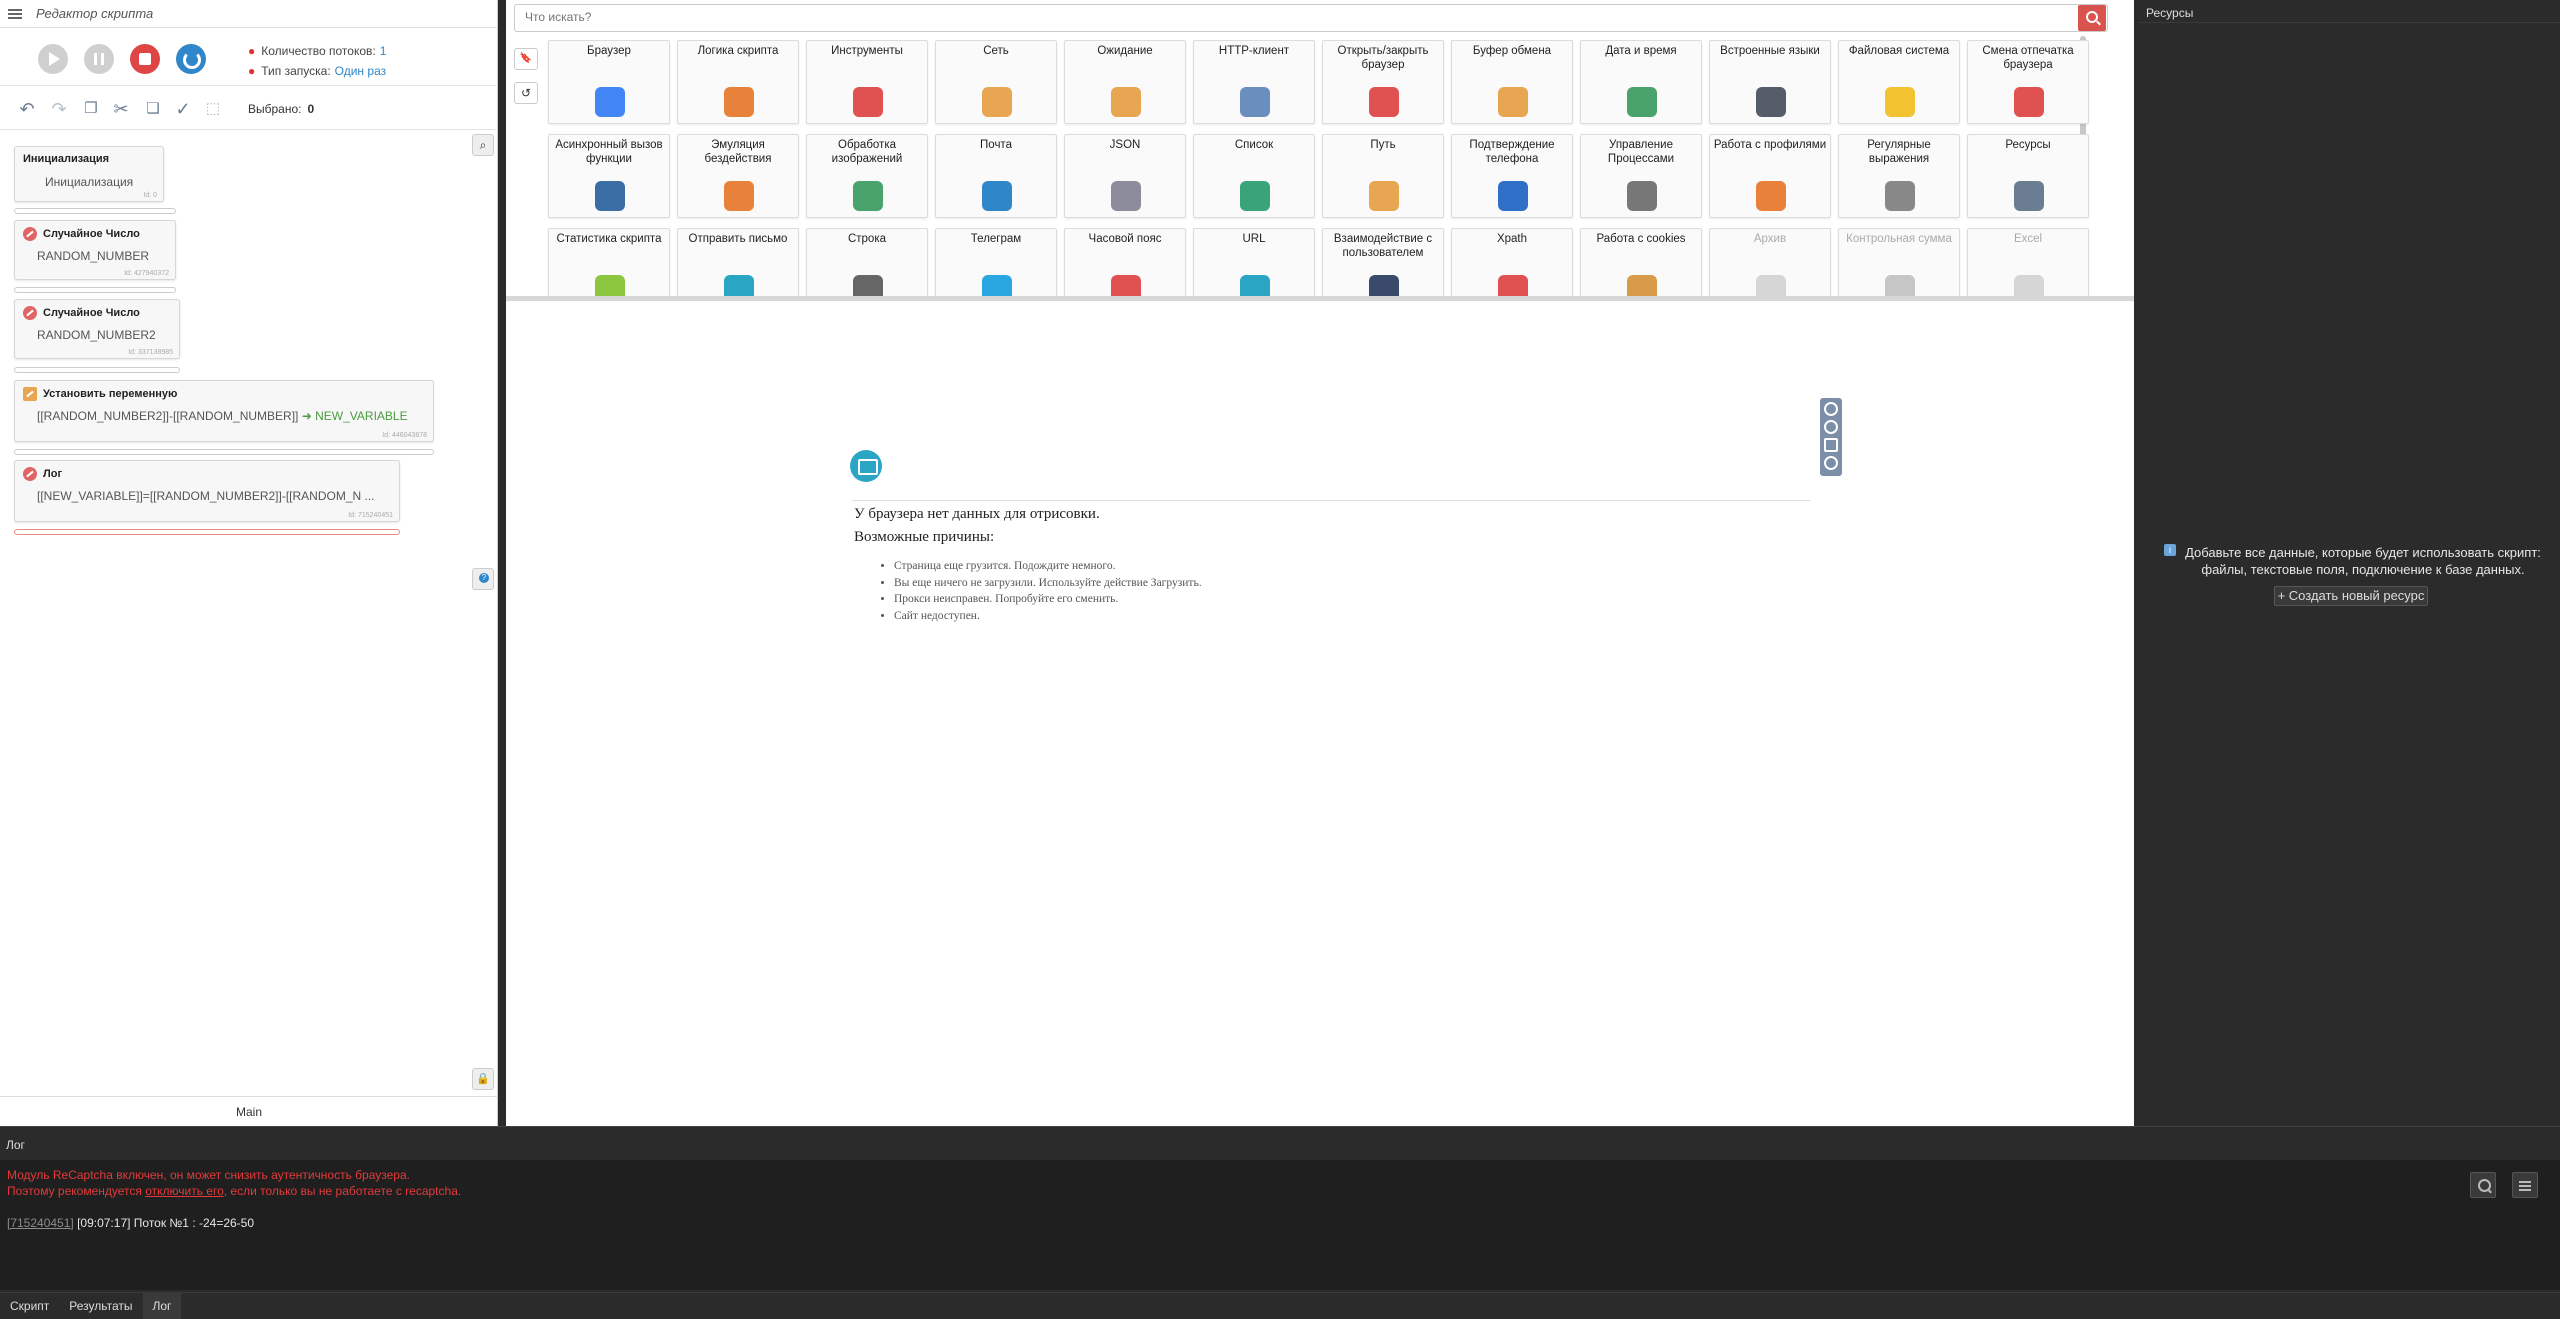 This screenshot has width=2560, height=1319. Describe the element at coordinates (213, 109) in the screenshot. I see `select-all-icon: ⬚` at that location.